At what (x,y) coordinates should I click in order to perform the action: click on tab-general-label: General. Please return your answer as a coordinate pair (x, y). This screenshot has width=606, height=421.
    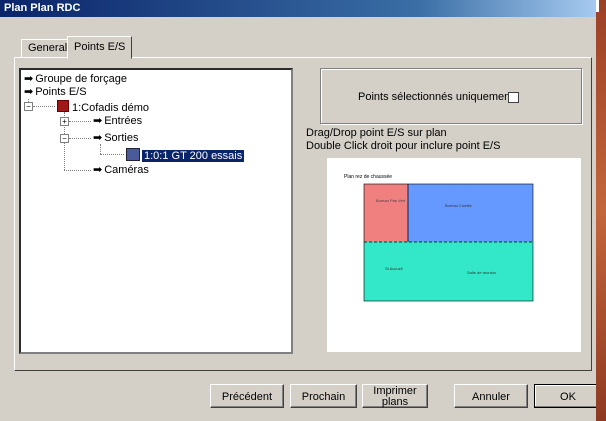
    Looking at the image, I should click on (48, 48).